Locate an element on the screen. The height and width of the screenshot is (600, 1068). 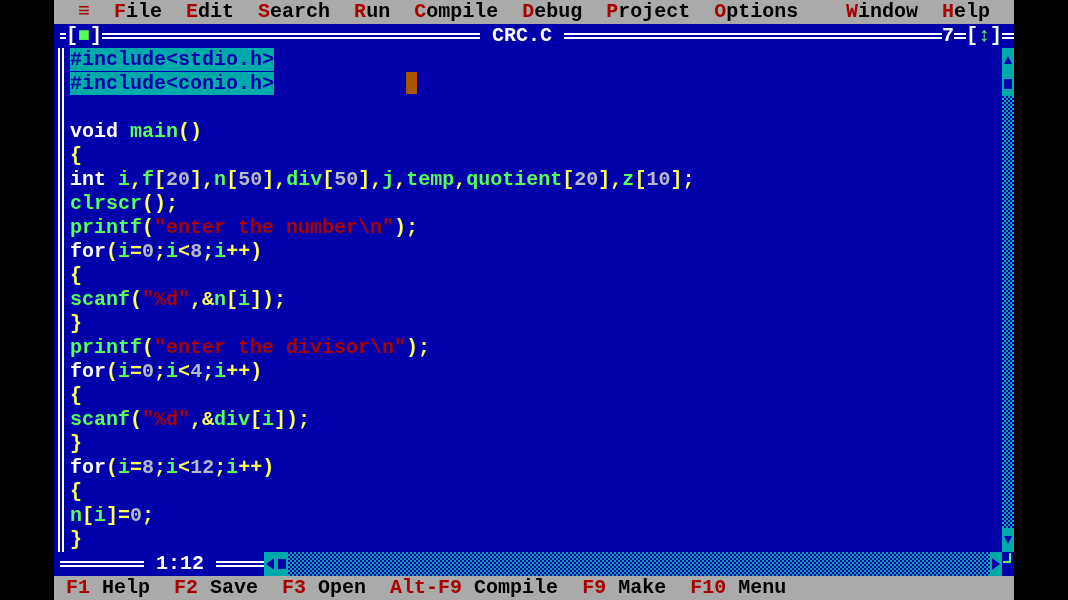
menu-item: Run is located at coordinates (372, 12).